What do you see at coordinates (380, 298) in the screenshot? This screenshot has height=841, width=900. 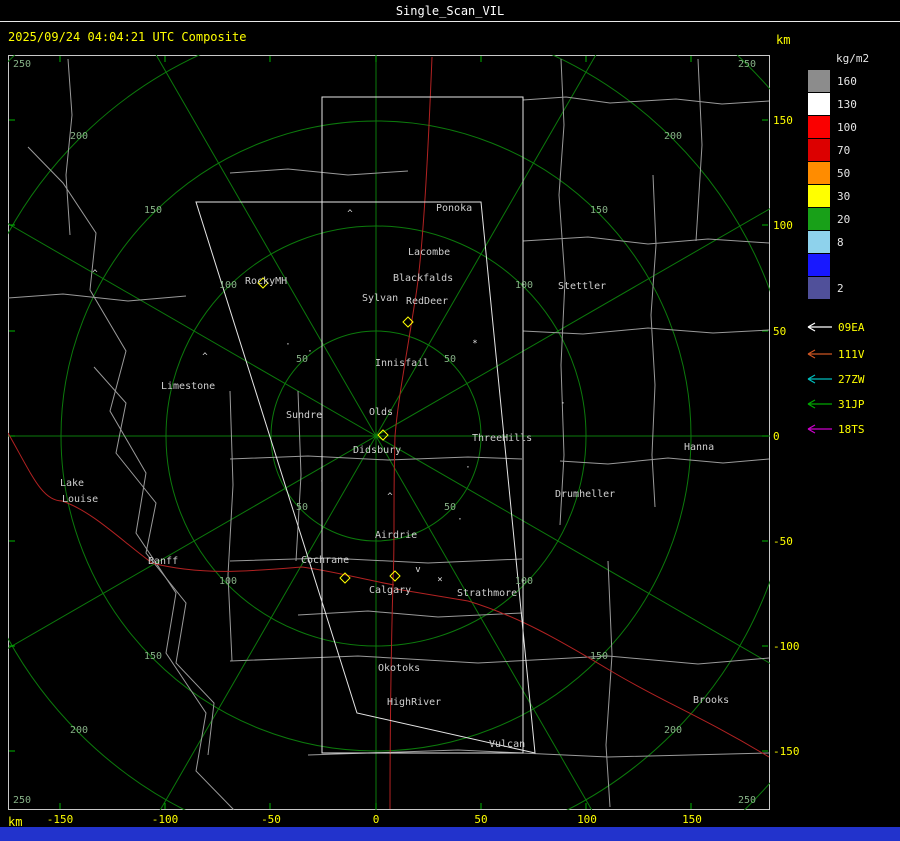 I see `city-label: Sylvan` at bounding box center [380, 298].